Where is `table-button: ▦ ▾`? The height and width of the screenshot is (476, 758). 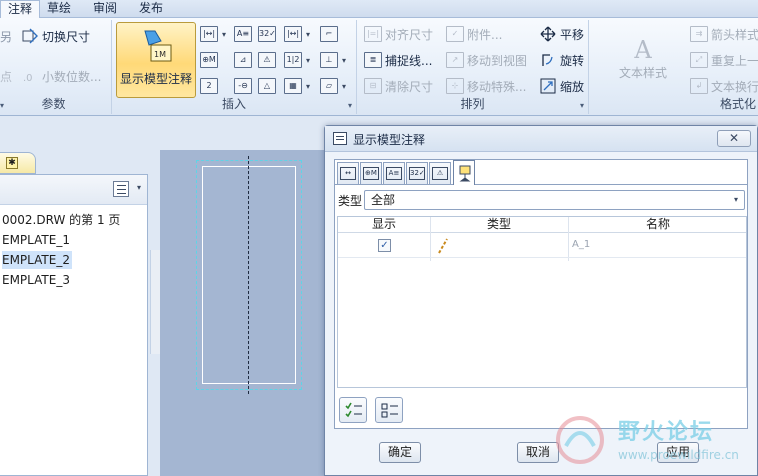 table-button: ▦ ▾ is located at coordinates (297, 86).